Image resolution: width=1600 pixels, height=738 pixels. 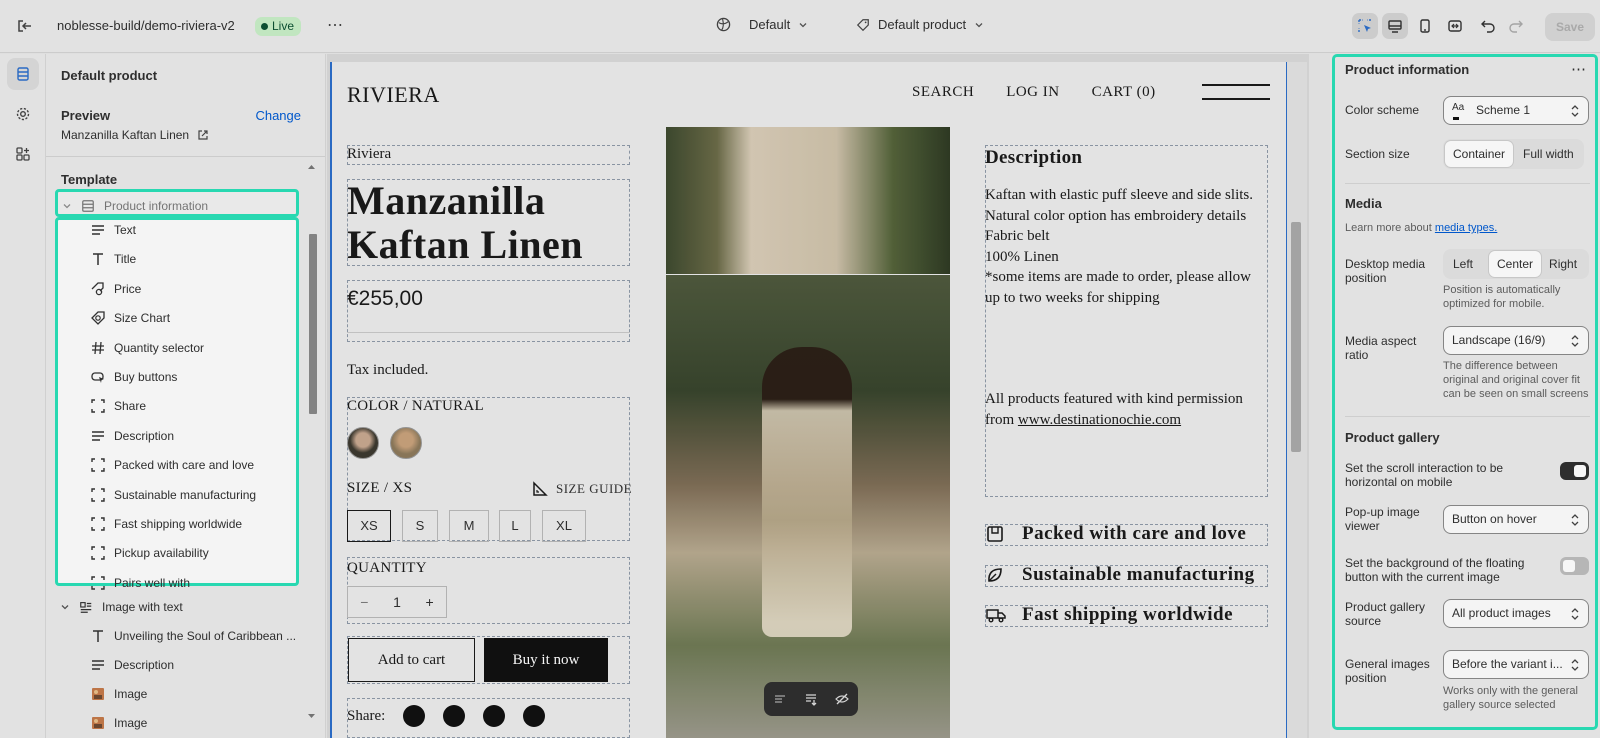 I want to click on move-up-icon, so click(x=780, y=699).